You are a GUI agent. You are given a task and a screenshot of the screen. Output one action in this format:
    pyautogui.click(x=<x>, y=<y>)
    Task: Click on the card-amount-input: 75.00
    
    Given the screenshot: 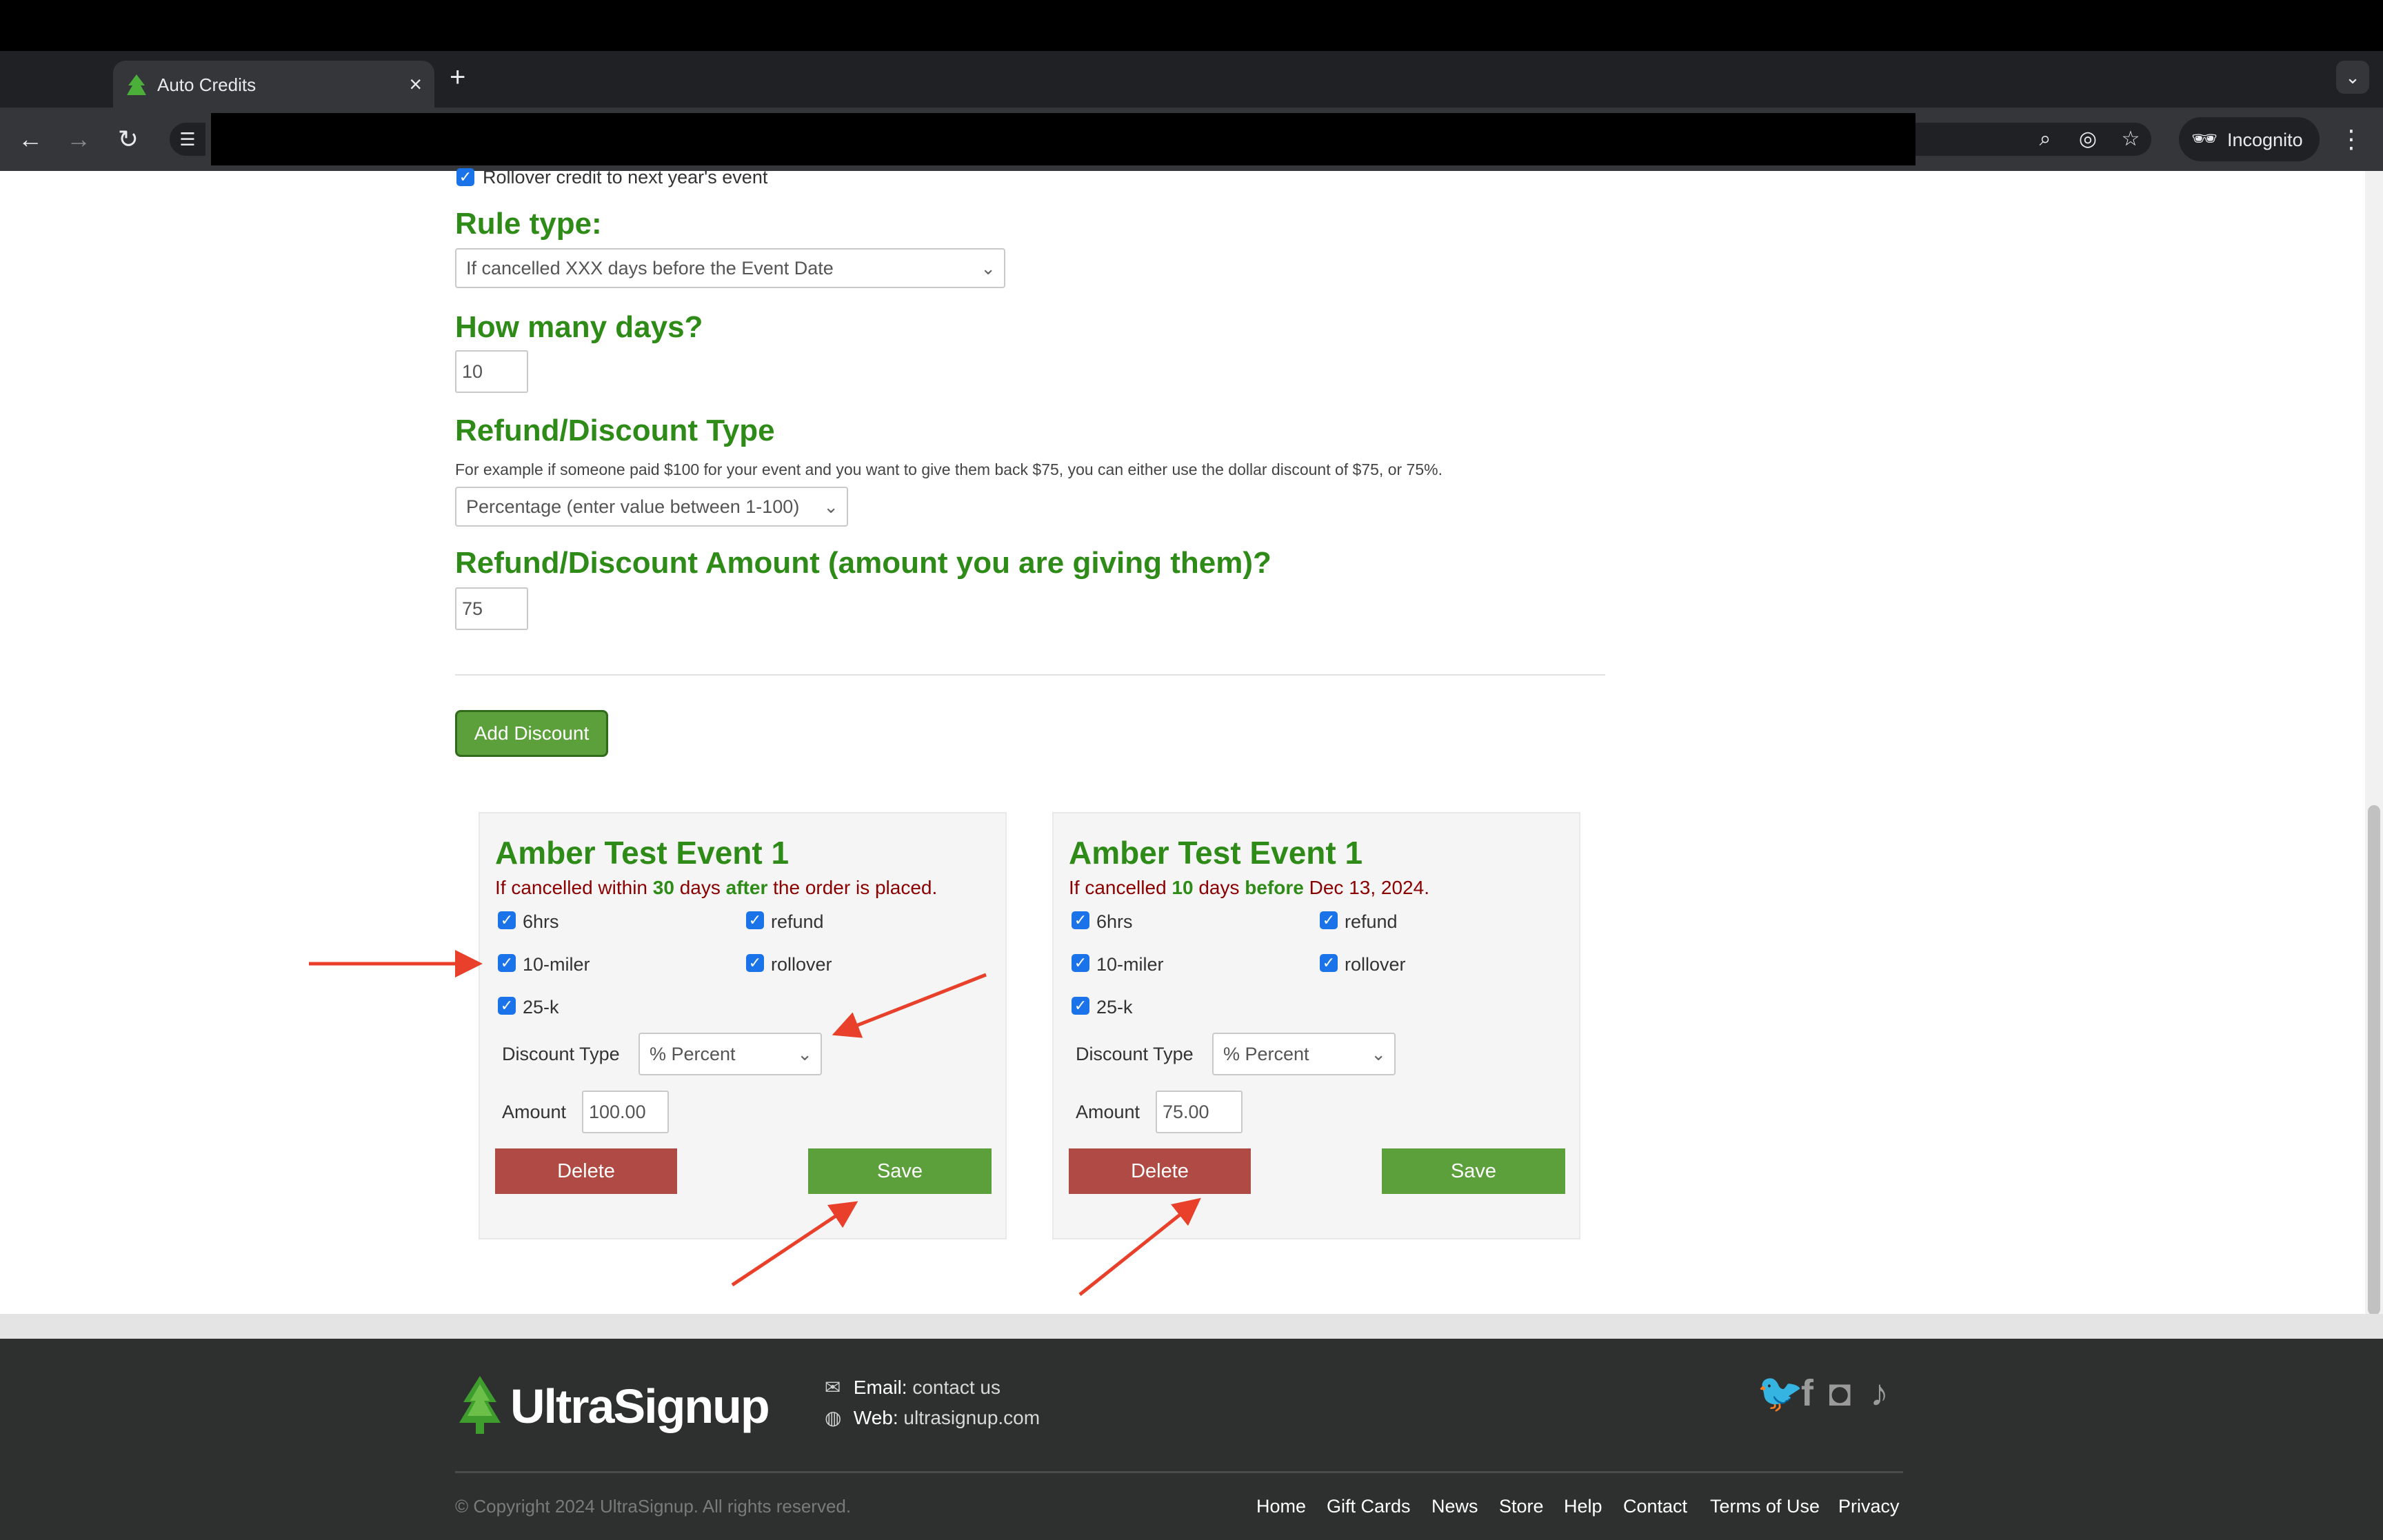 What is the action you would take?
    pyautogui.click(x=1199, y=1112)
    